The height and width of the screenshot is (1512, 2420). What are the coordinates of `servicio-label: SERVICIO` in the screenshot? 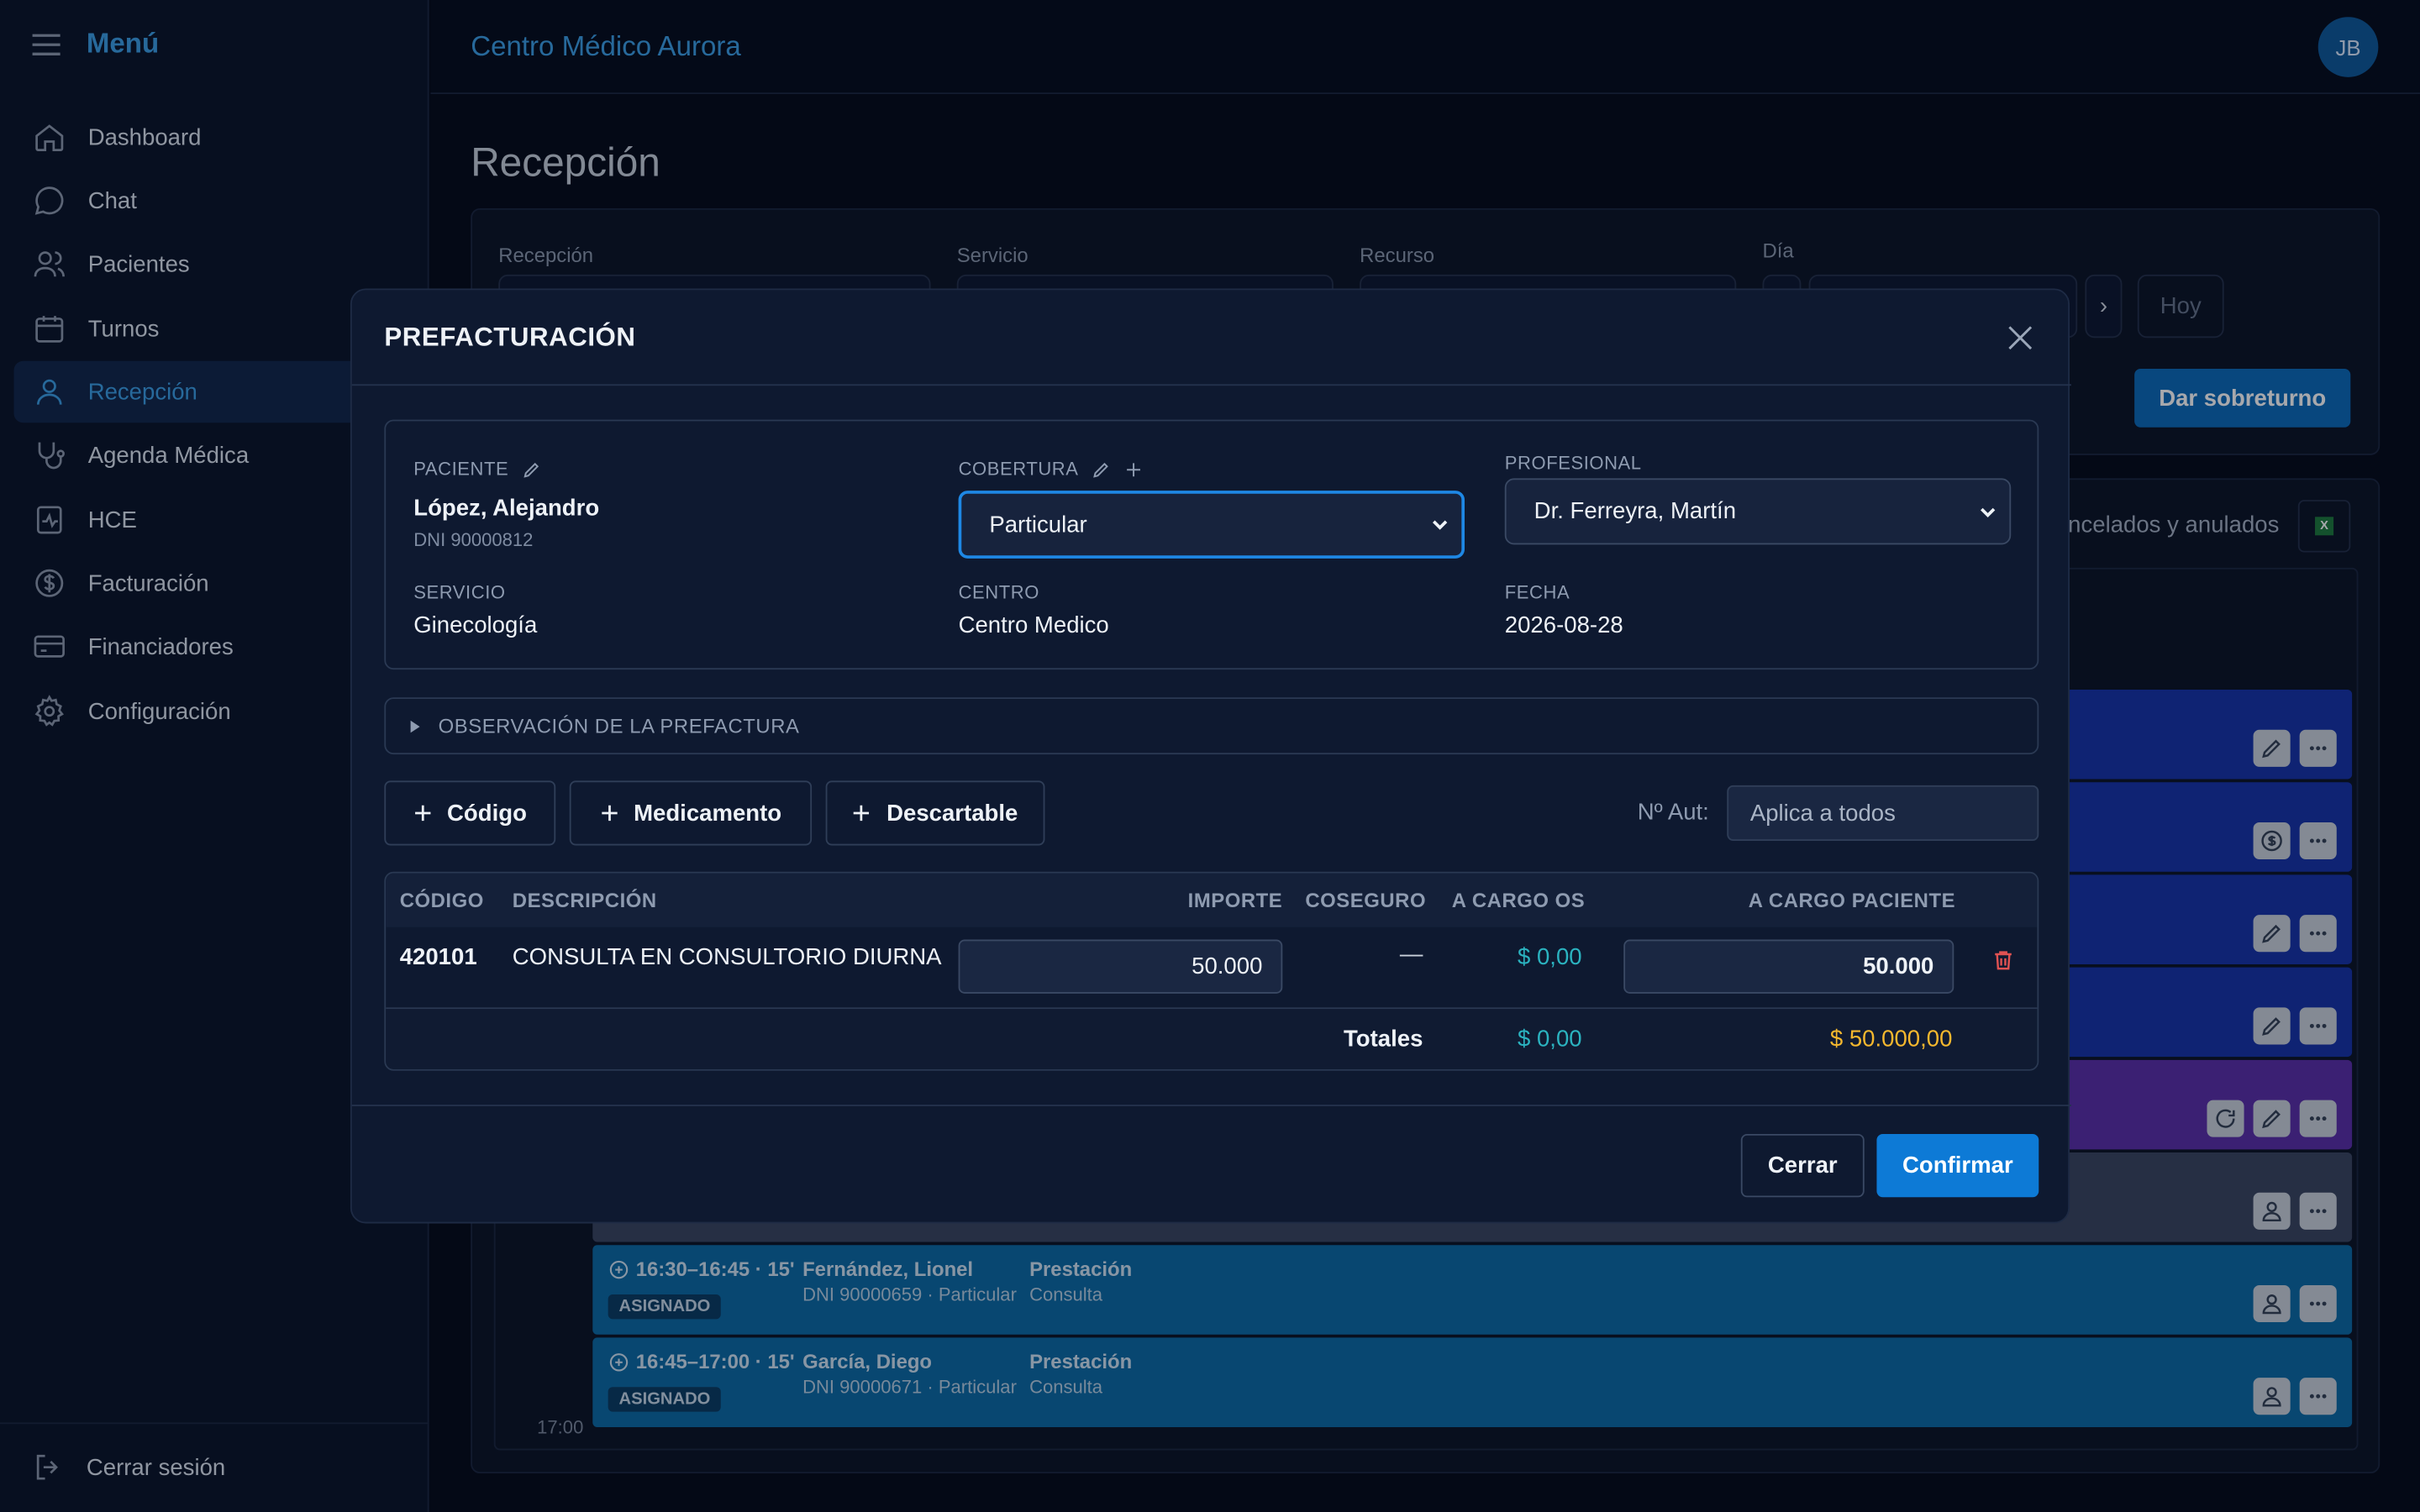 It's located at (460, 592).